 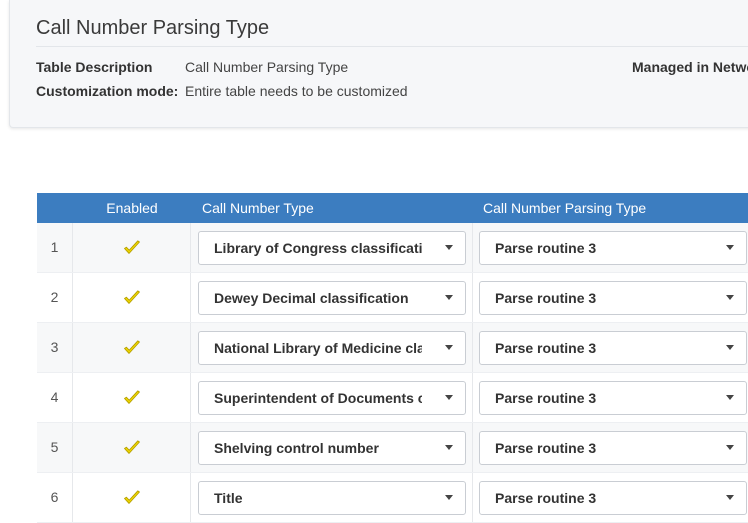 I want to click on call-number-type-select: Shelving control number, so click(x=332, y=448).